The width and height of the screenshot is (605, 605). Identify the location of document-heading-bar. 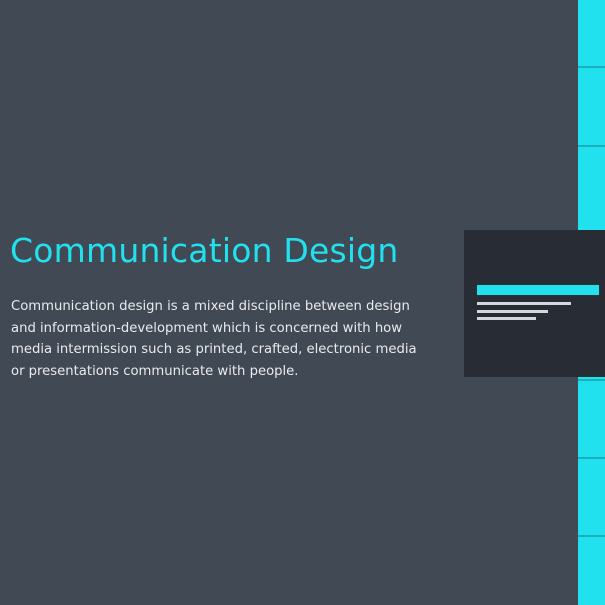
(538, 290).